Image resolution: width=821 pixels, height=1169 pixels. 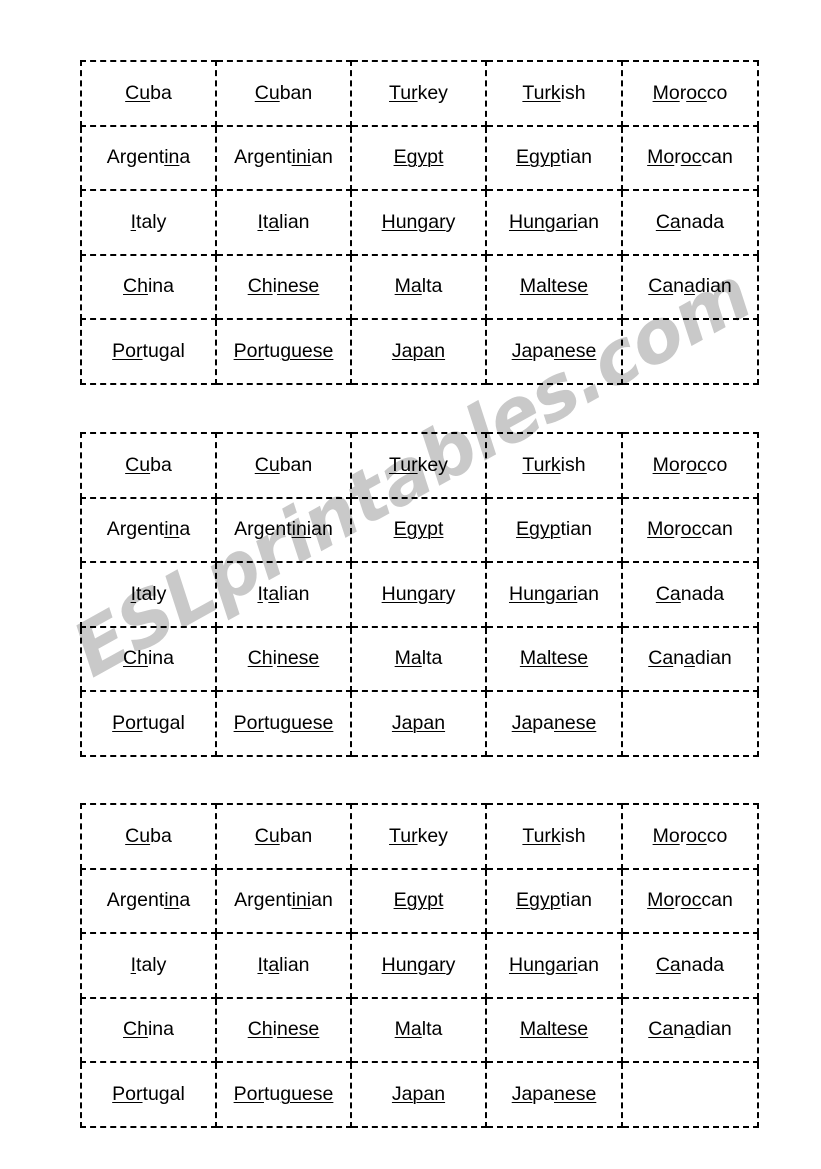 I want to click on plain-segment: ina, so click(x=160, y=1029).